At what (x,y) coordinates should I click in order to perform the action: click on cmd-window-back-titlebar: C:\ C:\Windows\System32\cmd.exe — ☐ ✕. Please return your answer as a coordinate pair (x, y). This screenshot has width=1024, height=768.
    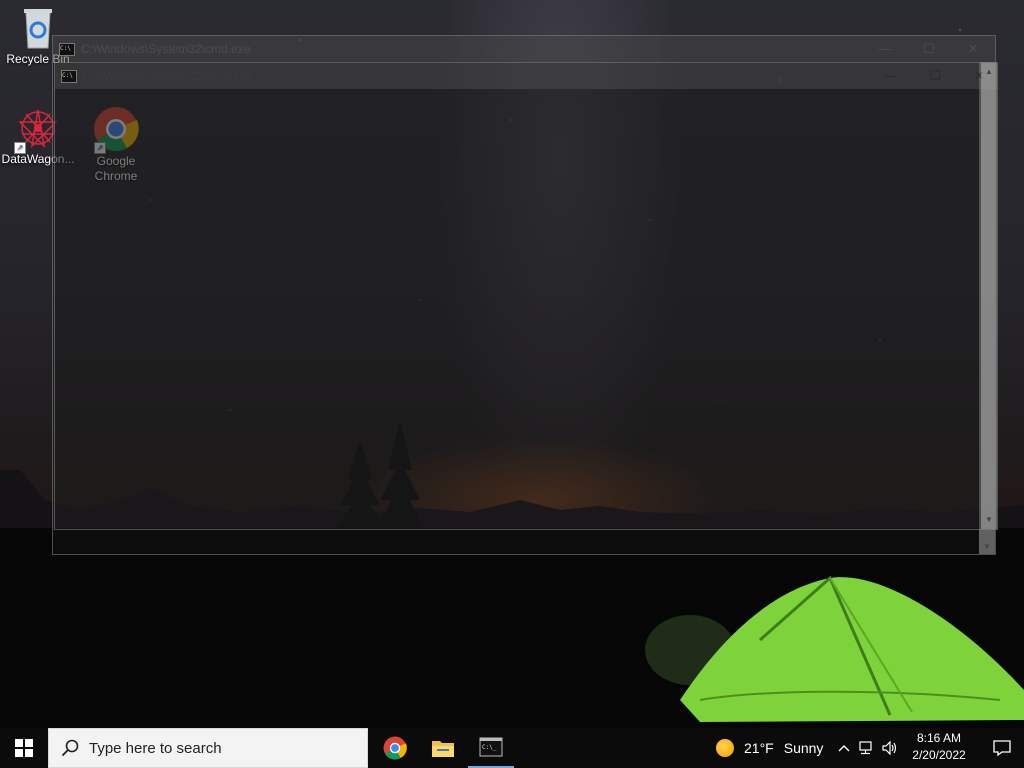
    Looking at the image, I should click on (524, 49).